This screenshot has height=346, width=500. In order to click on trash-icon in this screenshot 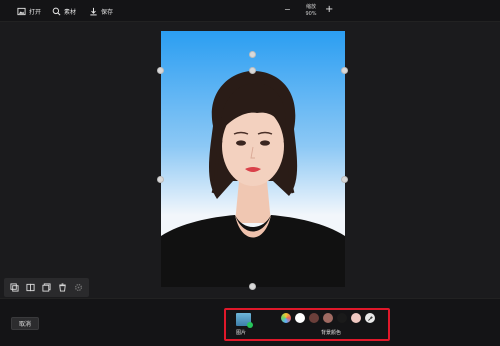, I will do `click(62, 287)`.